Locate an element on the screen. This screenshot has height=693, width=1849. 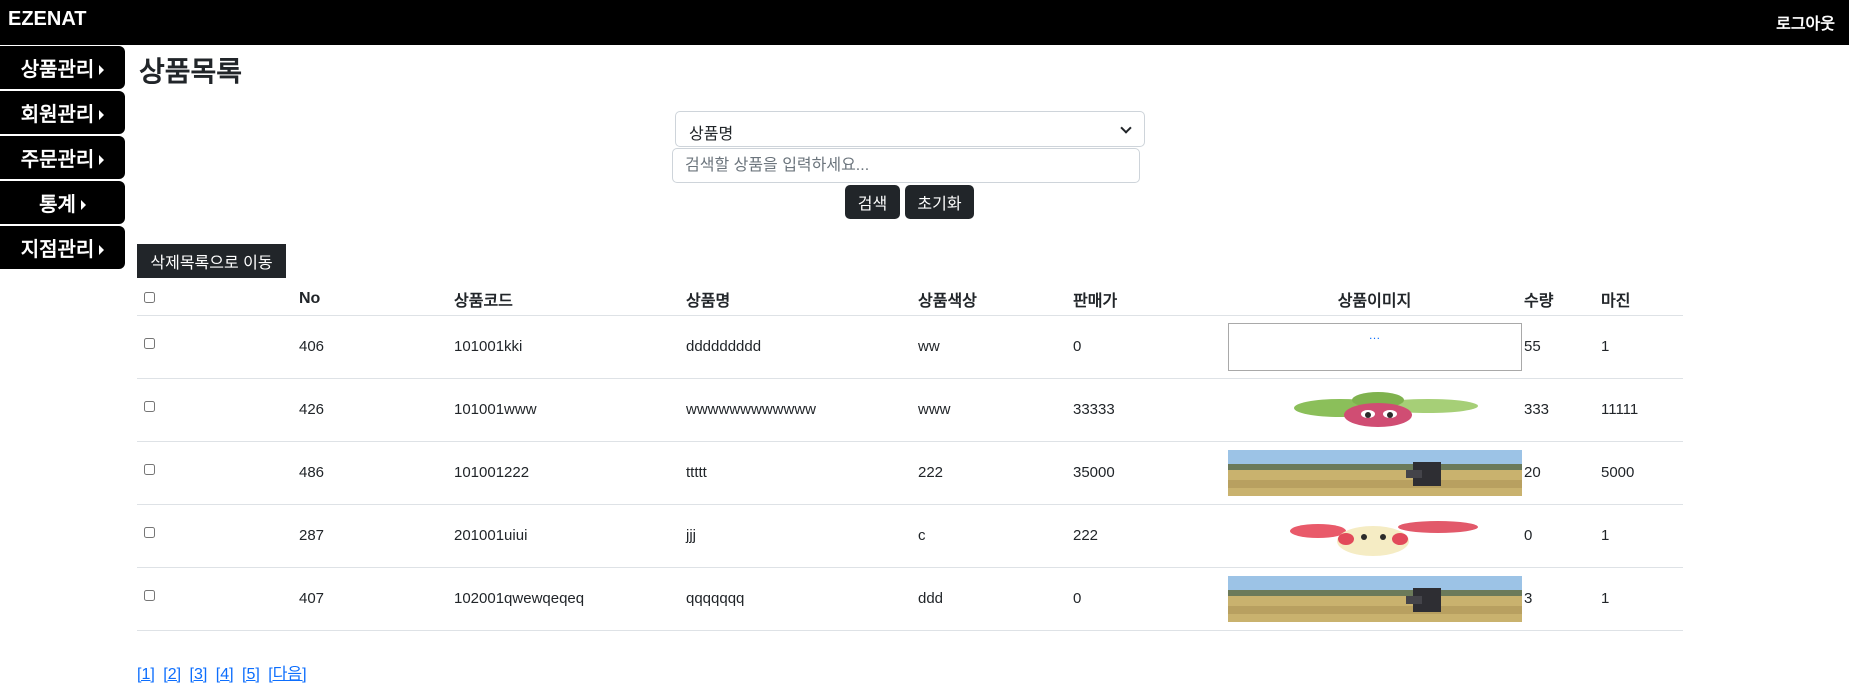
sidebar-item-label: 주문관리 is located at coordinates (57, 160).